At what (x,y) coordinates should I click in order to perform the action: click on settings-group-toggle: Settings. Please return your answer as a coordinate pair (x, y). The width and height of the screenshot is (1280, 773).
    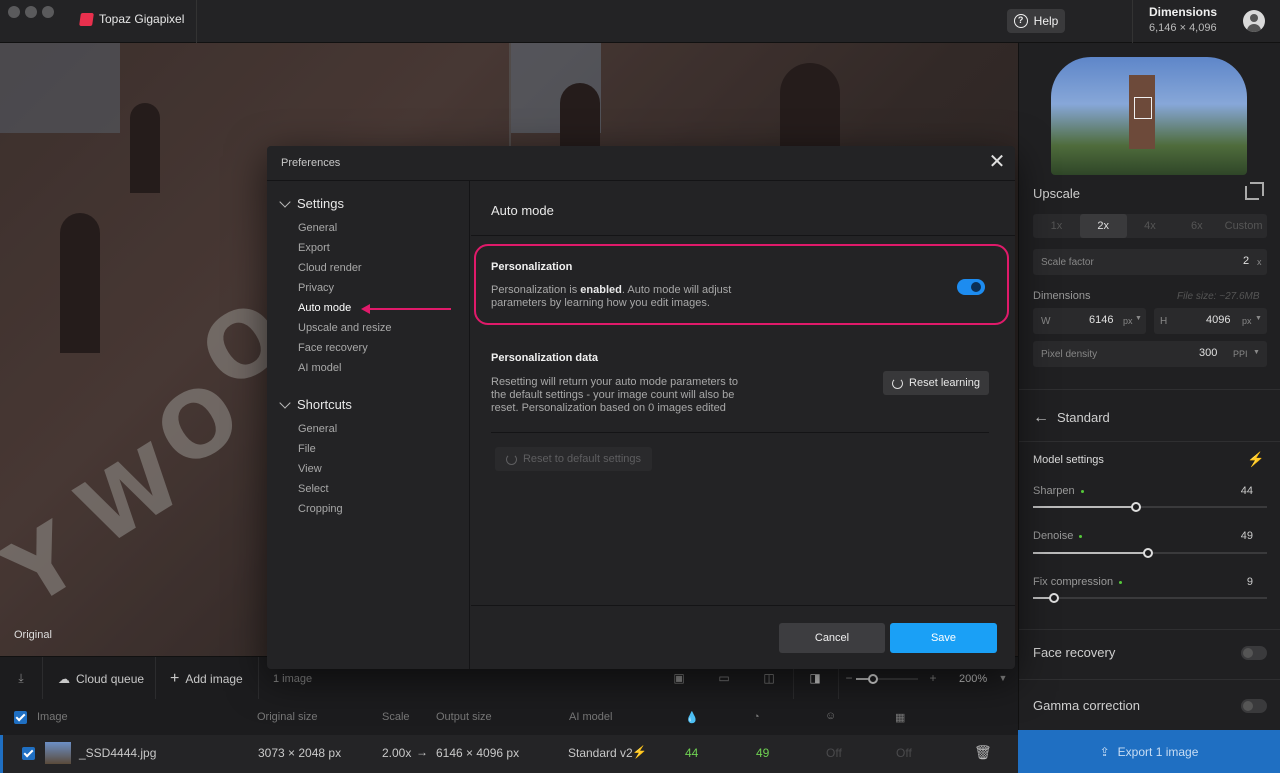
    Looking at the image, I should click on (311, 203).